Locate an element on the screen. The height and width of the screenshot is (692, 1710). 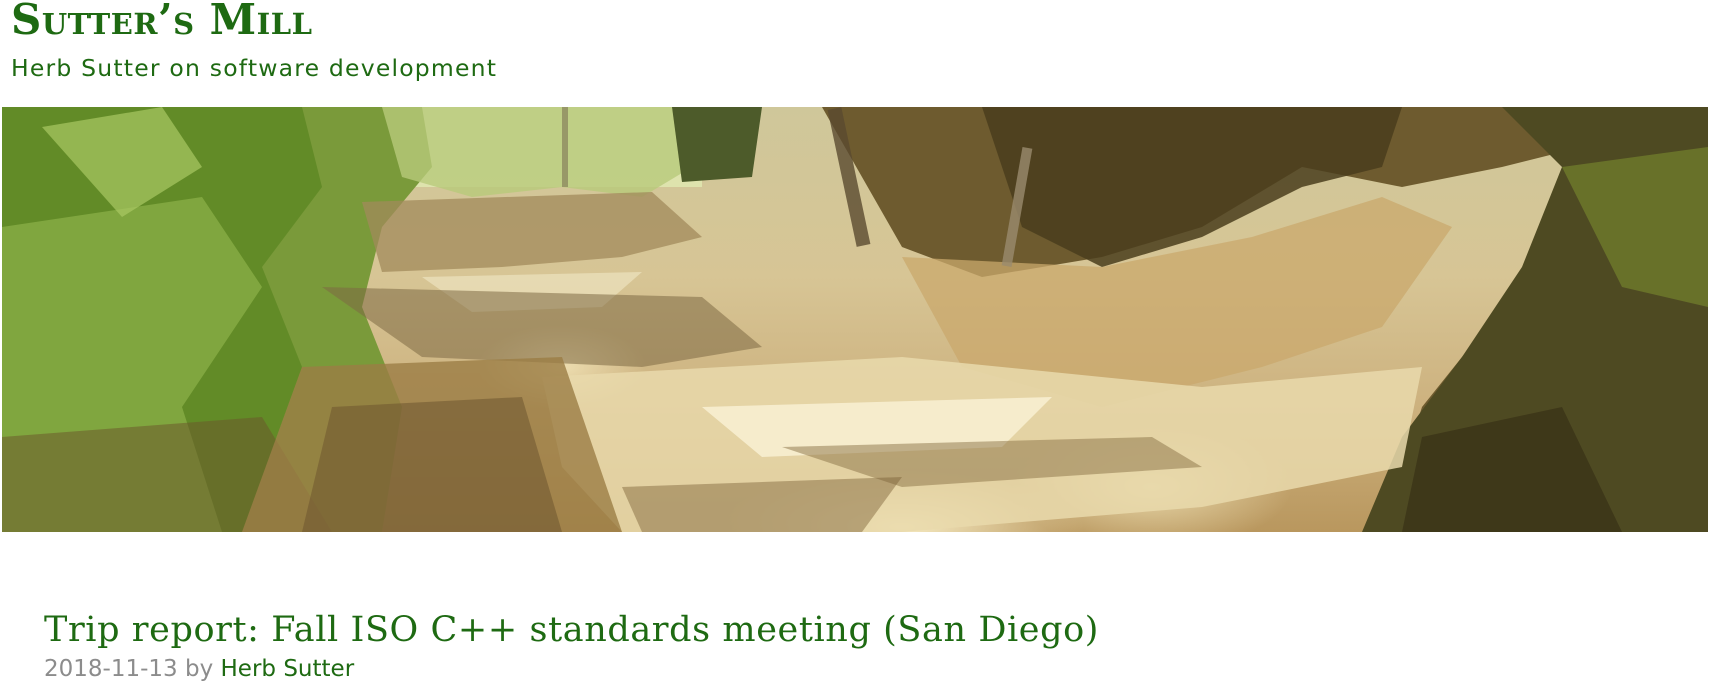
site-tagline: Herb Sutter on software development is located at coordinates (254, 68).